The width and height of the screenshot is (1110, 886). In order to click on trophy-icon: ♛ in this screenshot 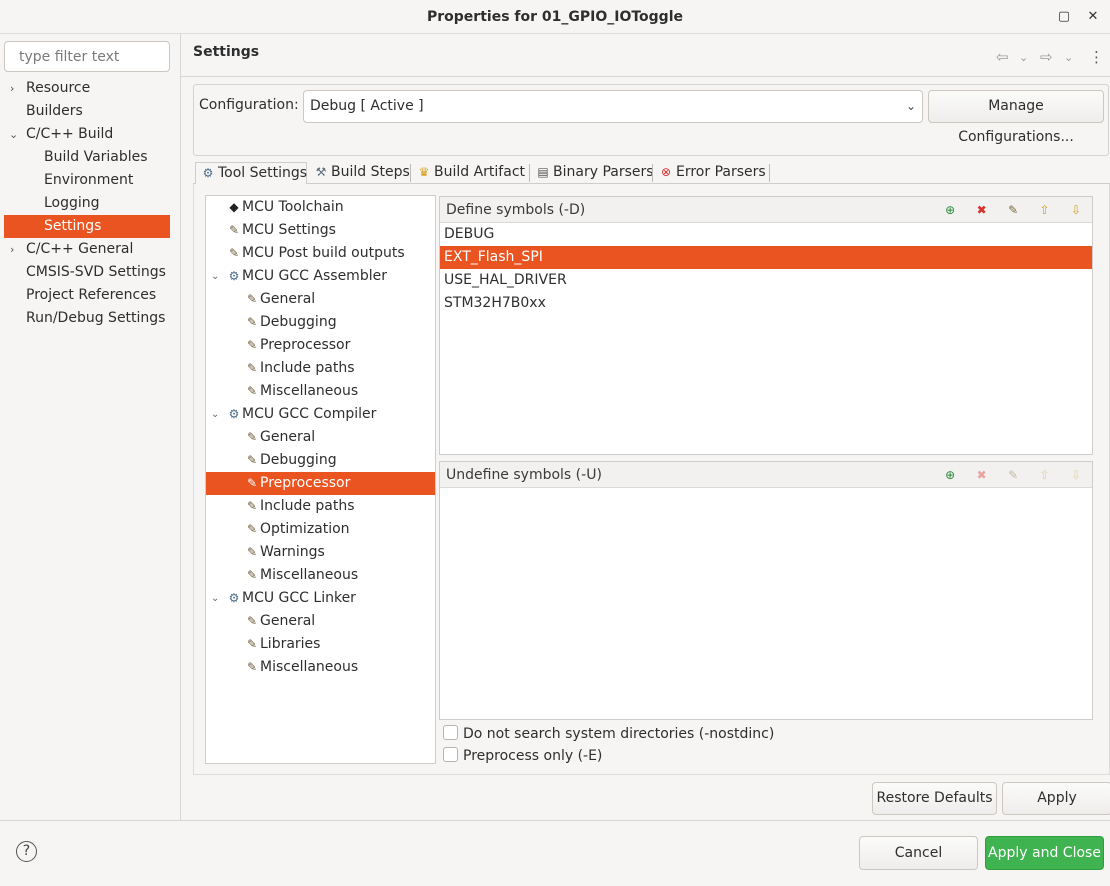, I will do `click(424, 172)`.